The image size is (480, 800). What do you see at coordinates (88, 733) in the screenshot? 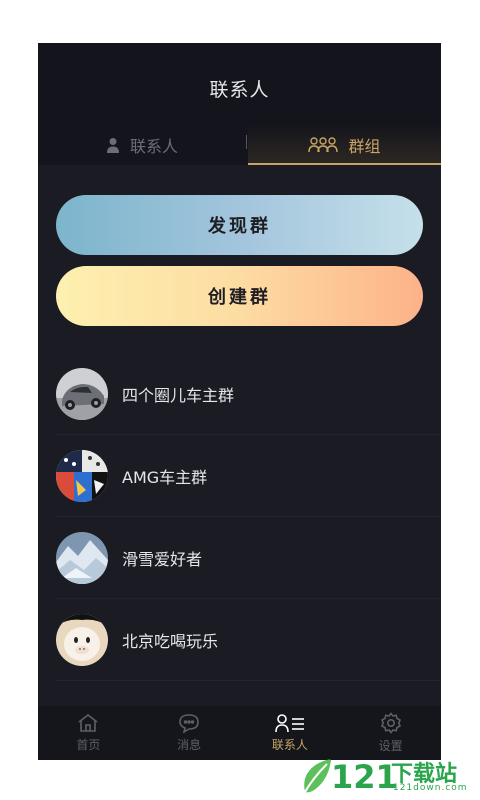
I see `nav-home: 首页` at bounding box center [88, 733].